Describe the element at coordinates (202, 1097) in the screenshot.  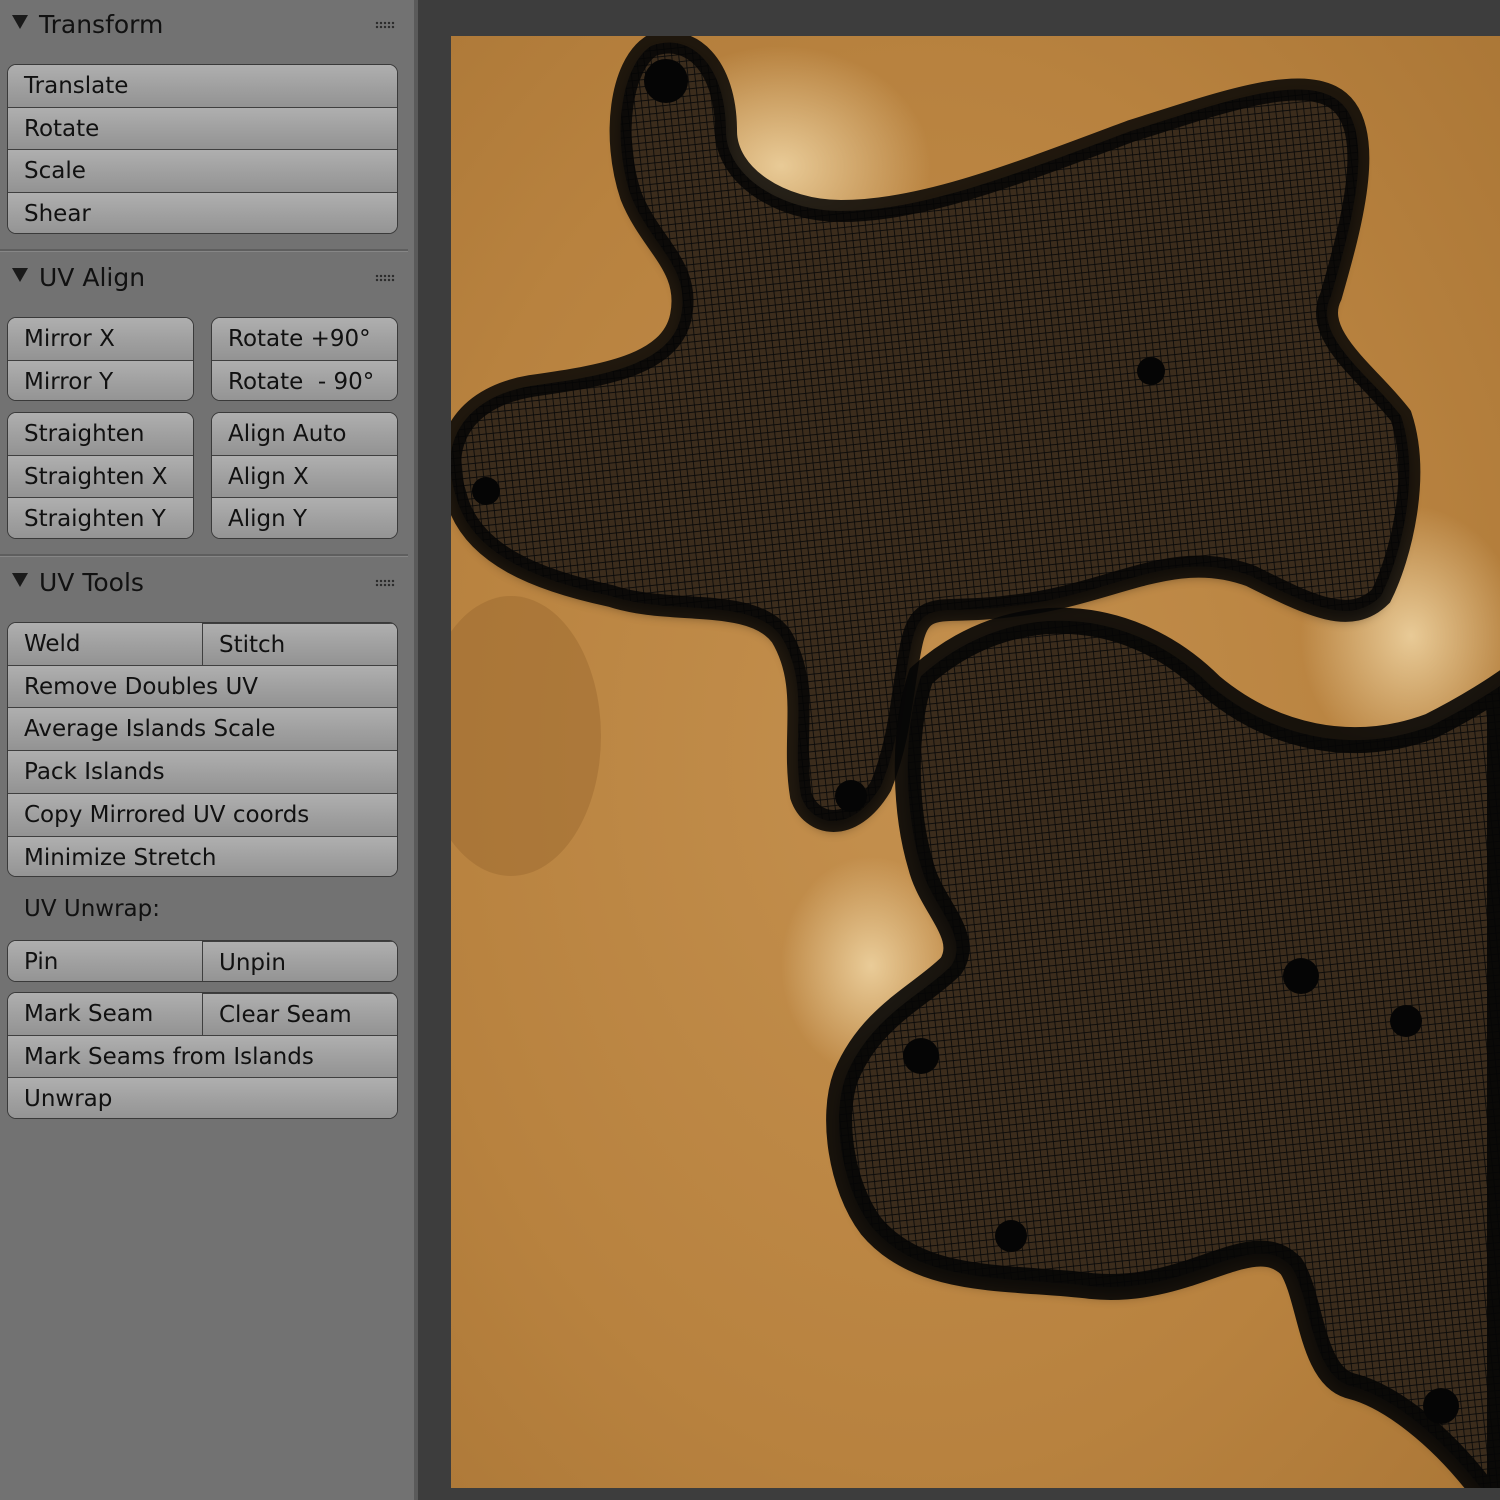
I see `unwrap-button: Unwrap` at that location.